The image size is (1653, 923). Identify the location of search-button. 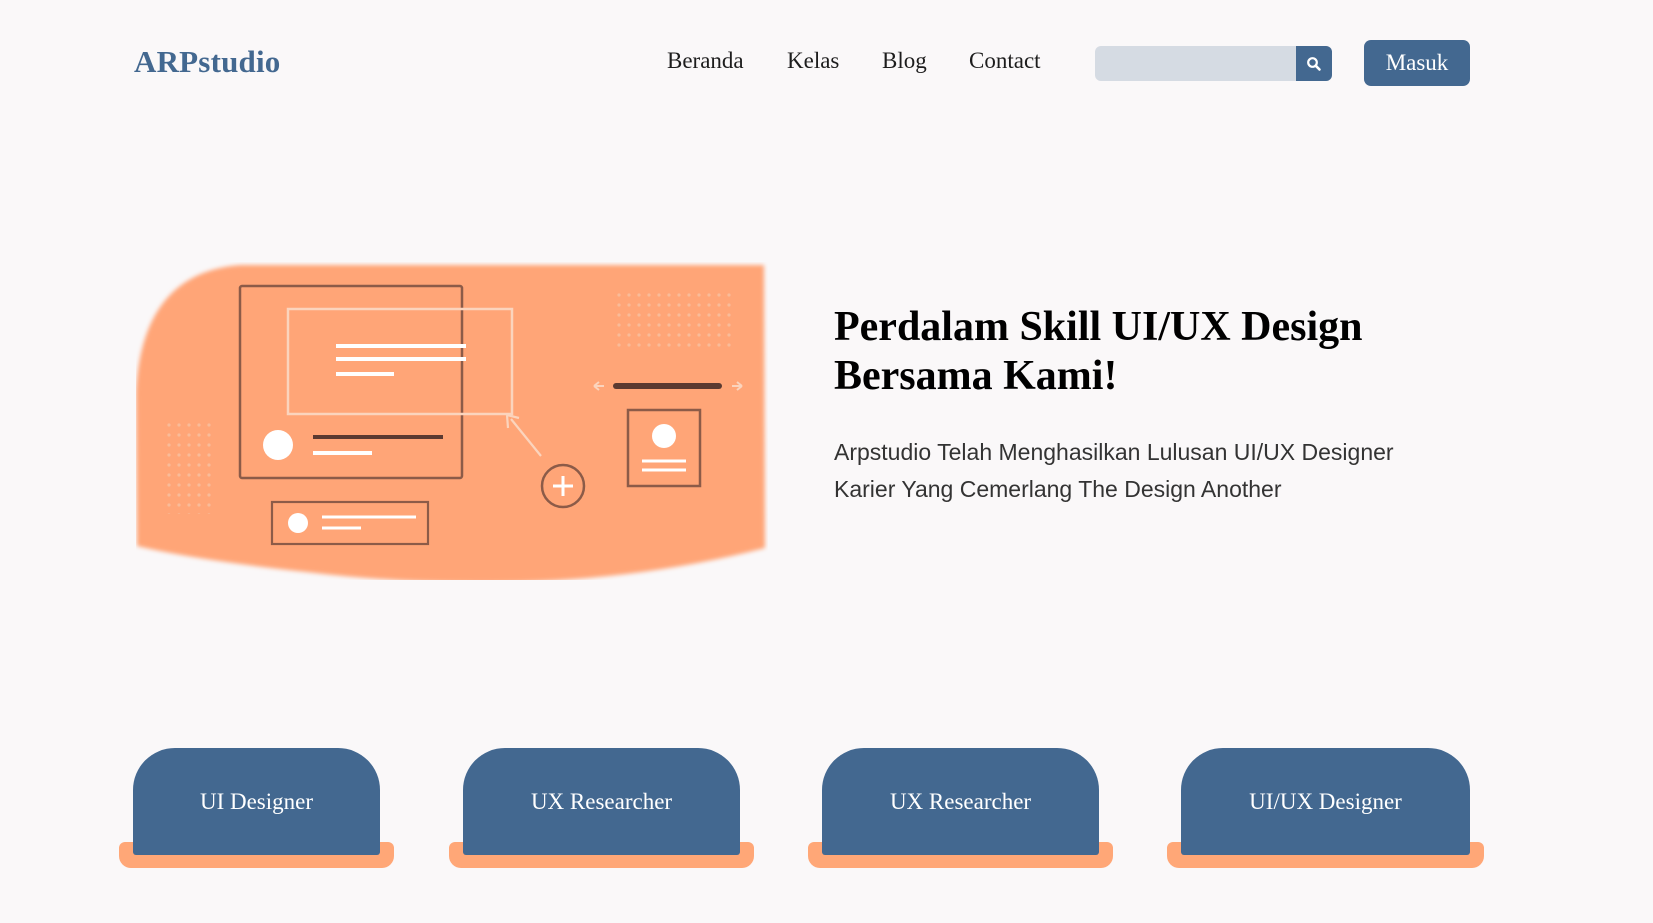
(1314, 63).